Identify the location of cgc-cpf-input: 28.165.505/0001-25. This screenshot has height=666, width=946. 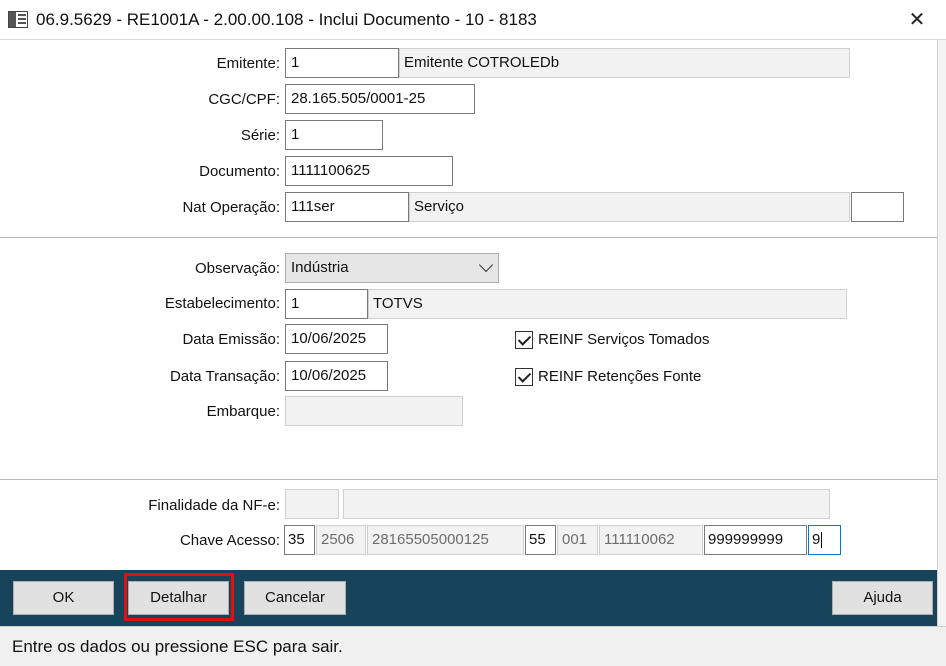
(380, 99).